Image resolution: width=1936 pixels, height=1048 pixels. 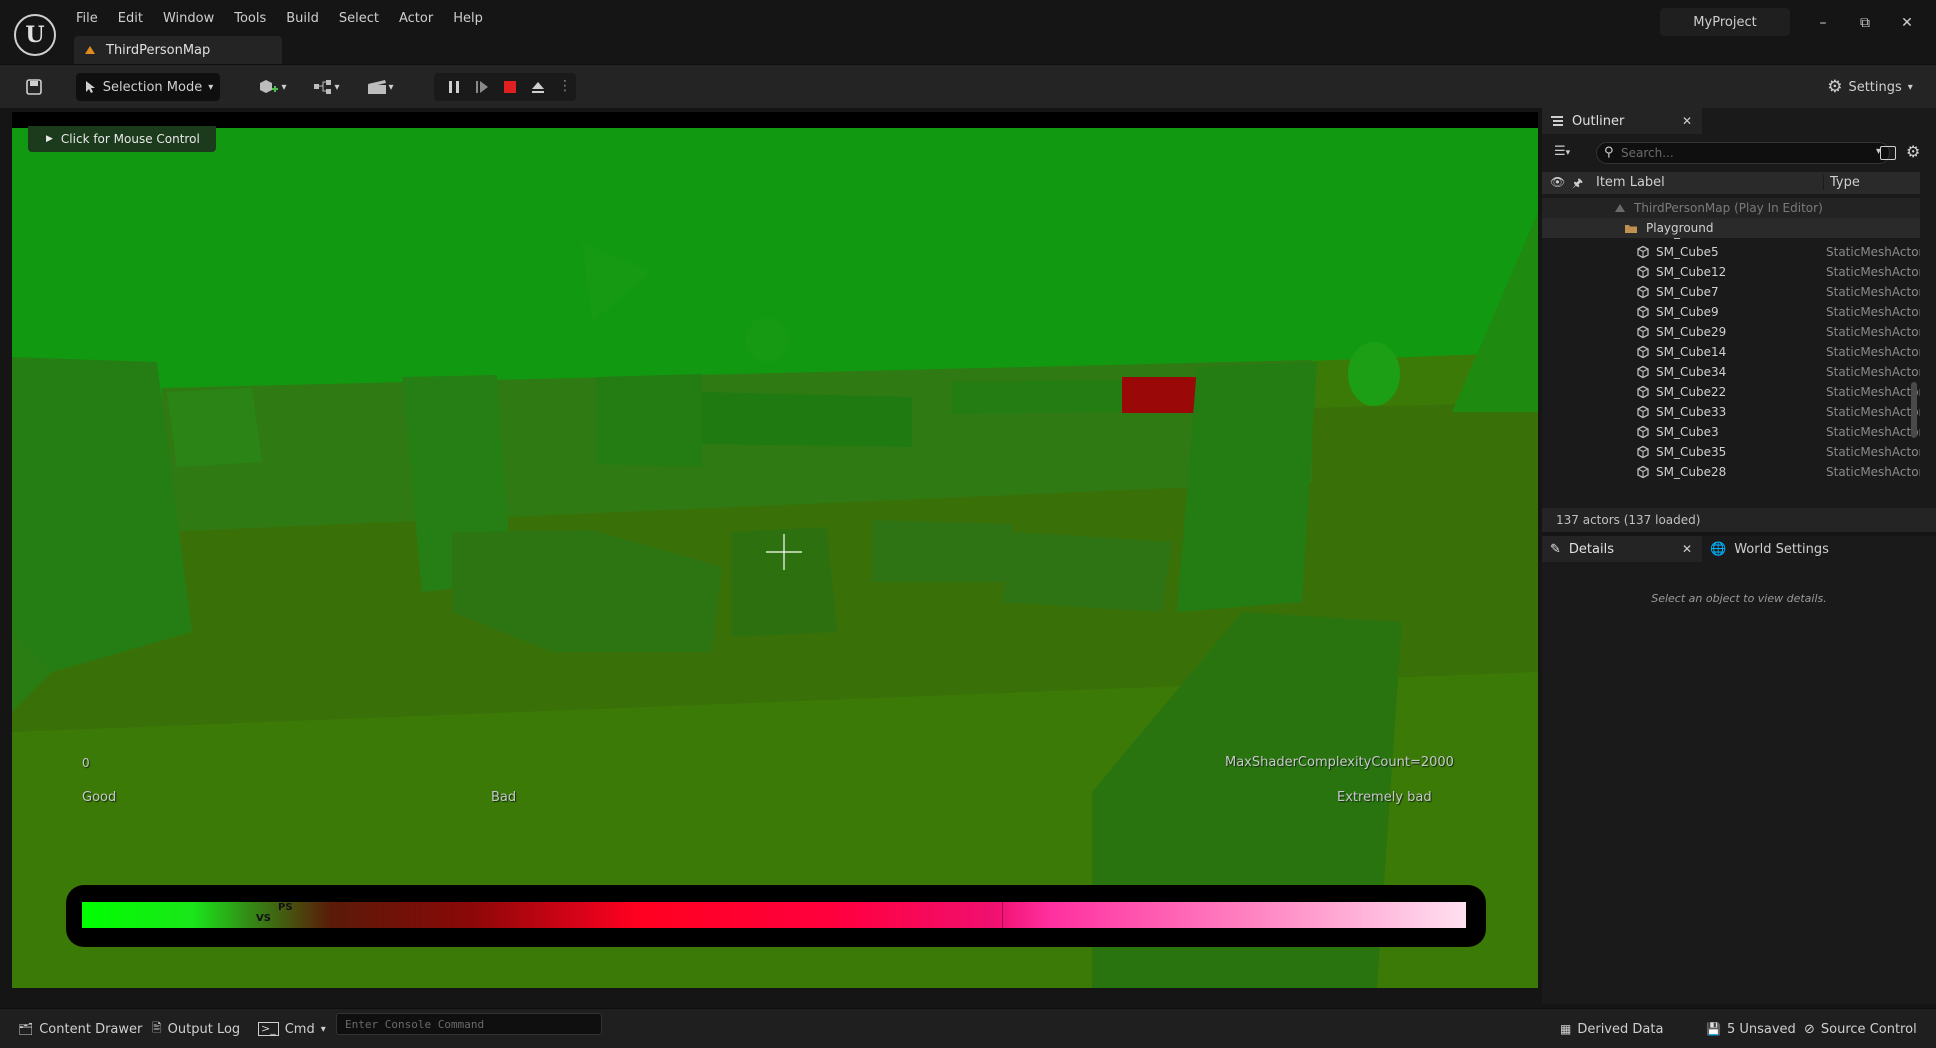 I want to click on content-drawer-button: 🗂 Content Drawer, so click(x=80, y=1029).